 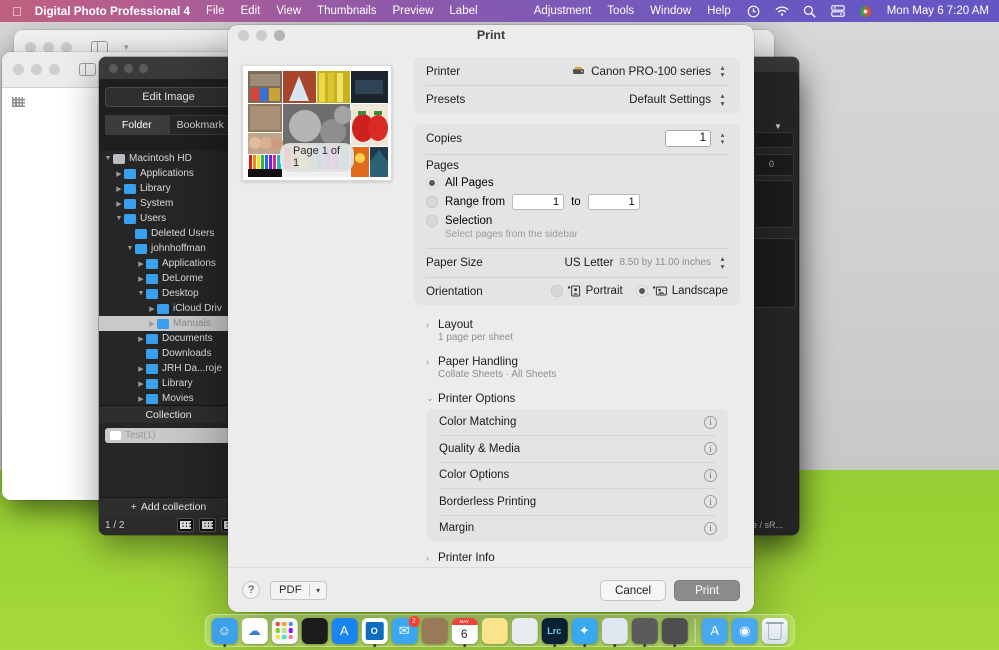 I want to click on all-pages-radio, so click(x=432, y=183).